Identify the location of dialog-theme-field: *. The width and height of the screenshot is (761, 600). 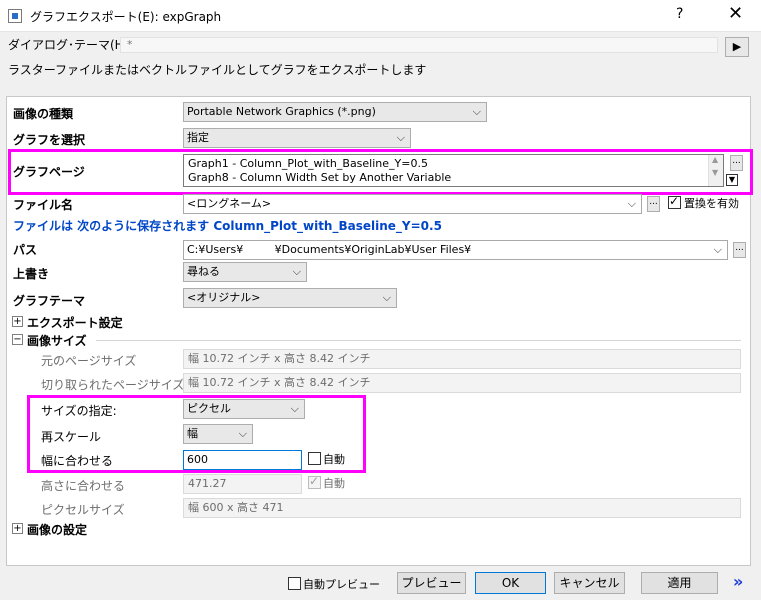
(419, 45).